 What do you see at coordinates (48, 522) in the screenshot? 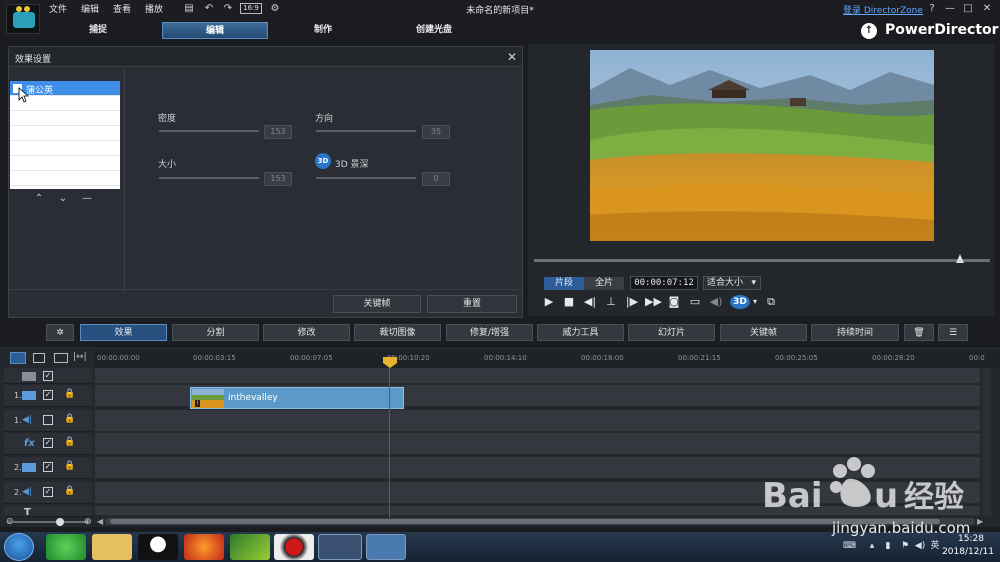
I see `zoom-slider` at bounding box center [48, 522].